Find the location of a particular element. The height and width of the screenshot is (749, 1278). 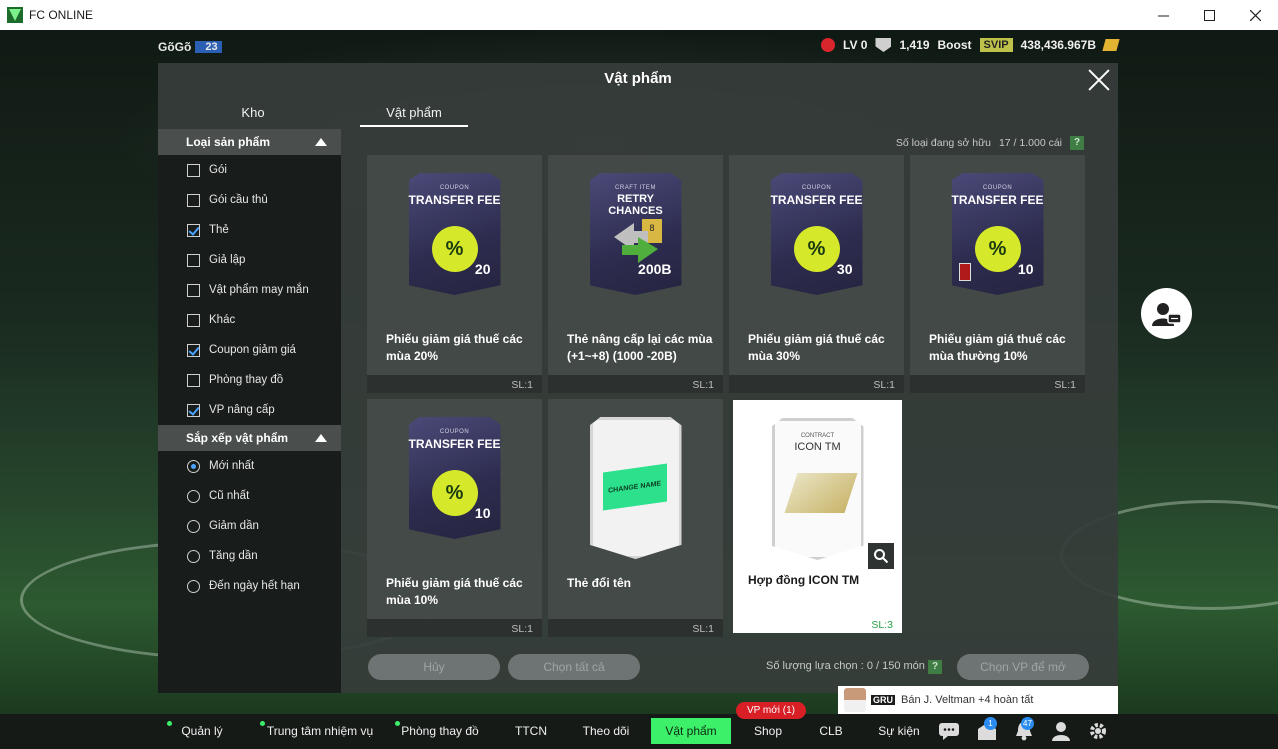

item-art: COUPON TRANSFER FEE% 30 is located at coordinates (816, 234).